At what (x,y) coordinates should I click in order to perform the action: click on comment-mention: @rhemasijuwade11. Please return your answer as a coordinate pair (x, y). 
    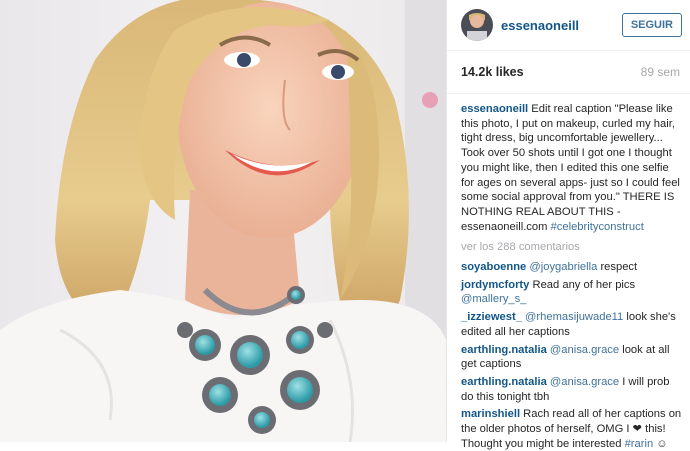
    Looking at the image, I should click on (572, 317).